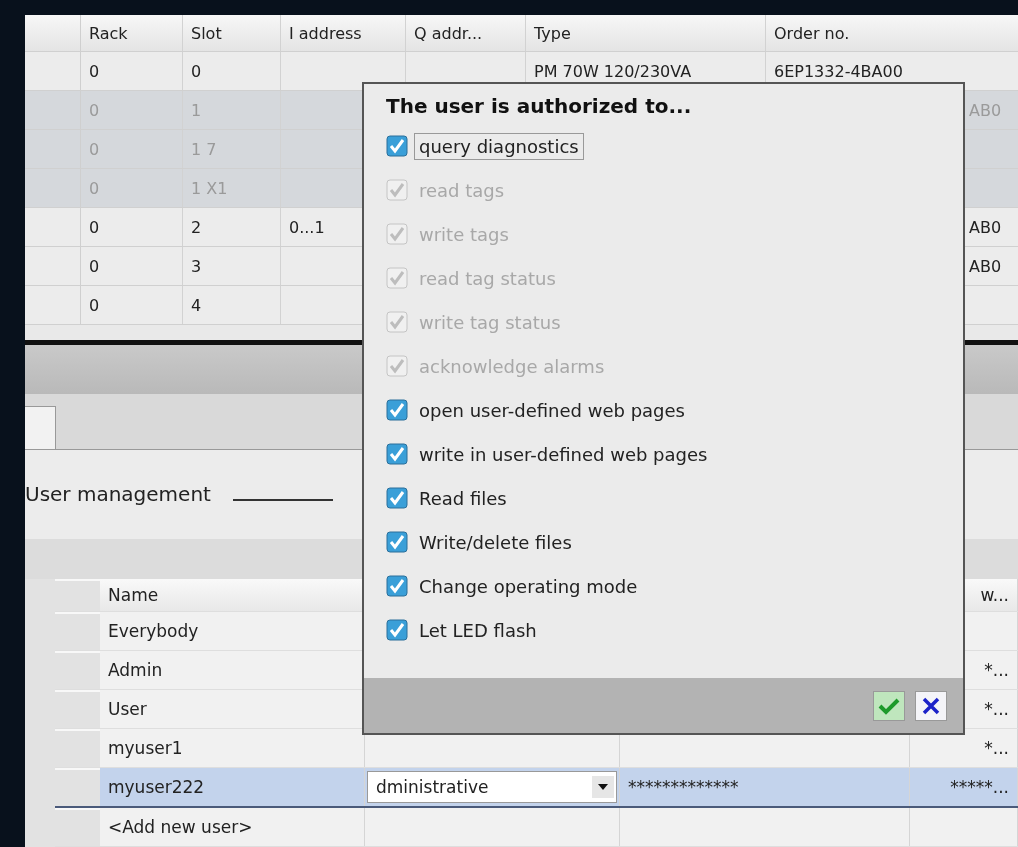  I want to click on table-cell: 4, so click(196, 305).